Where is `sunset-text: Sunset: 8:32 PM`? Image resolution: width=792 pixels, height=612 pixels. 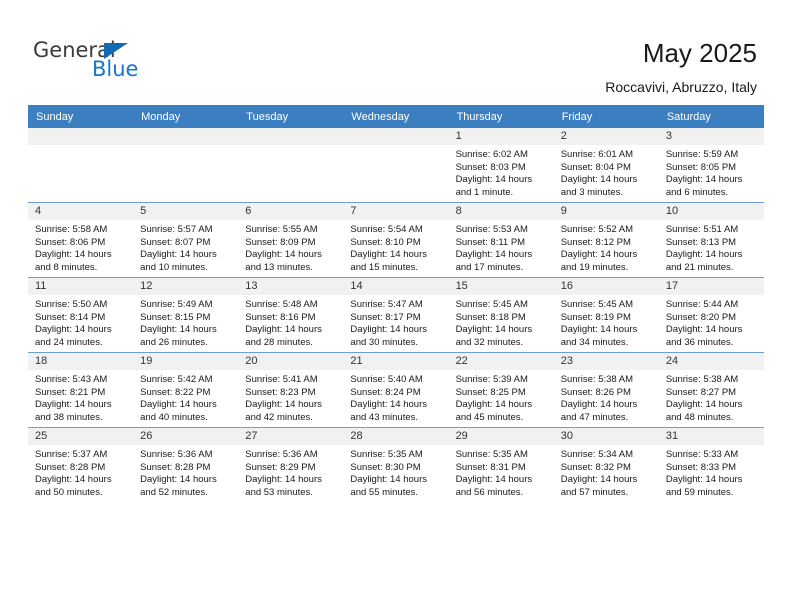
sunset-text: Sunset: 8:32 PM is located at coordinates (595, 467).